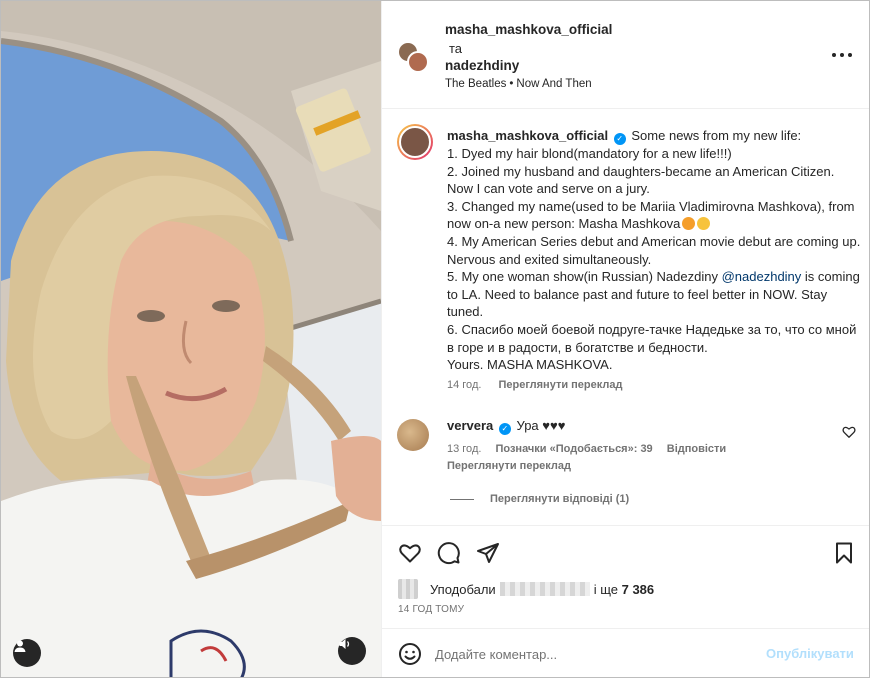 The width and height of the screenshot is (870, 678). What do you see at coordinates (544, 589) in the screenshot?
I see `liker-name-blurred` at bounding box center [544, 589].